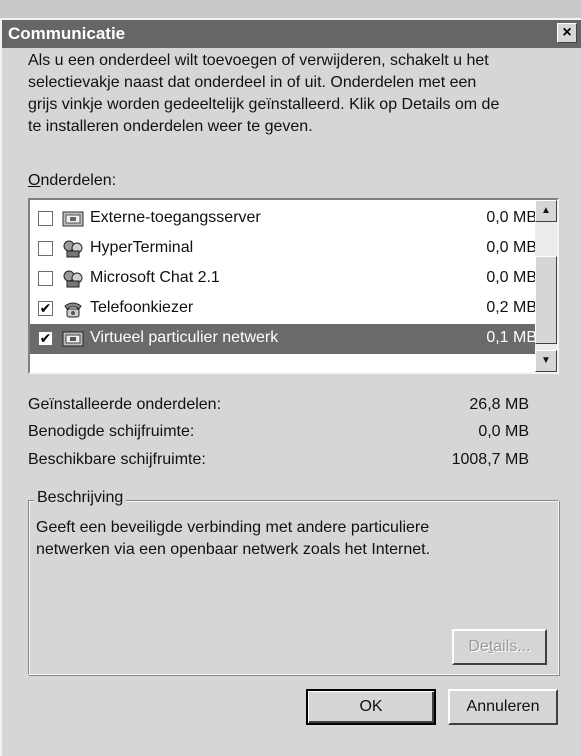 The image size is (581, 756). What do you see at coordinates (283, 339) in the screenshot?
I see `list-item-selected: ✔ Virtueel particulier netwerk 0,1 MB` at bounding box center [283, 339].